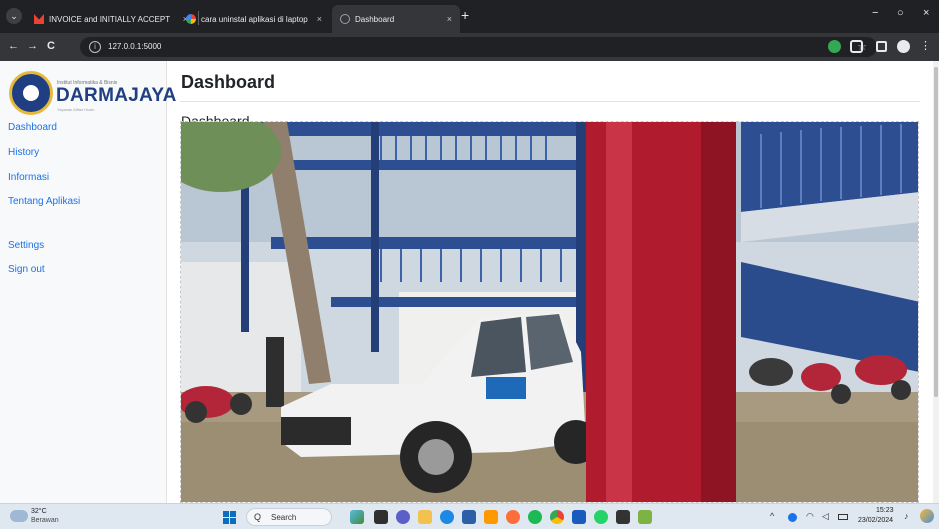 The height and width of the screenshot is (529, 939). I want to click on tray-overflow-chevron-icon: ^, so click(772, 516).